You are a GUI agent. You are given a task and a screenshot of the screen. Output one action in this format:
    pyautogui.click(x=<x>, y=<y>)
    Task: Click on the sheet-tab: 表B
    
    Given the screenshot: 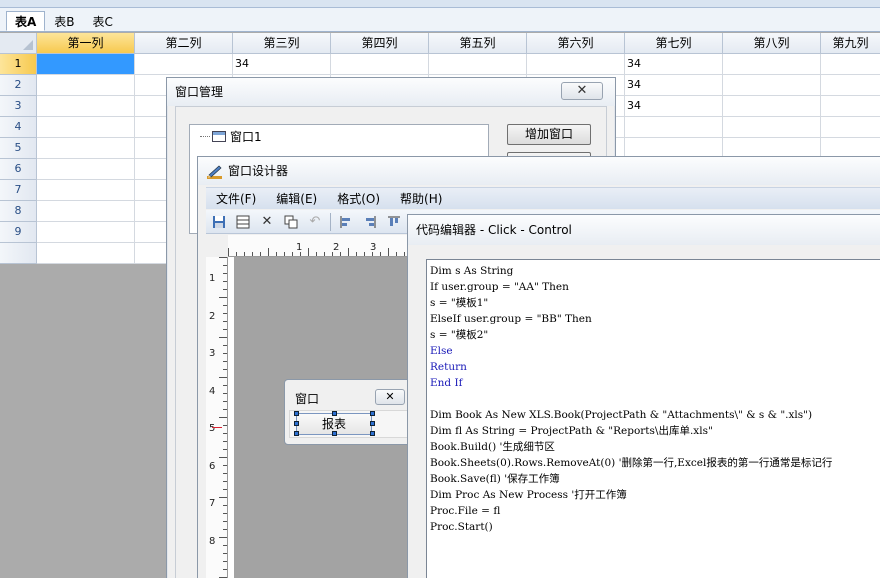 What is the action you would take?
    pyautogui.click(x=64, y=21)
    